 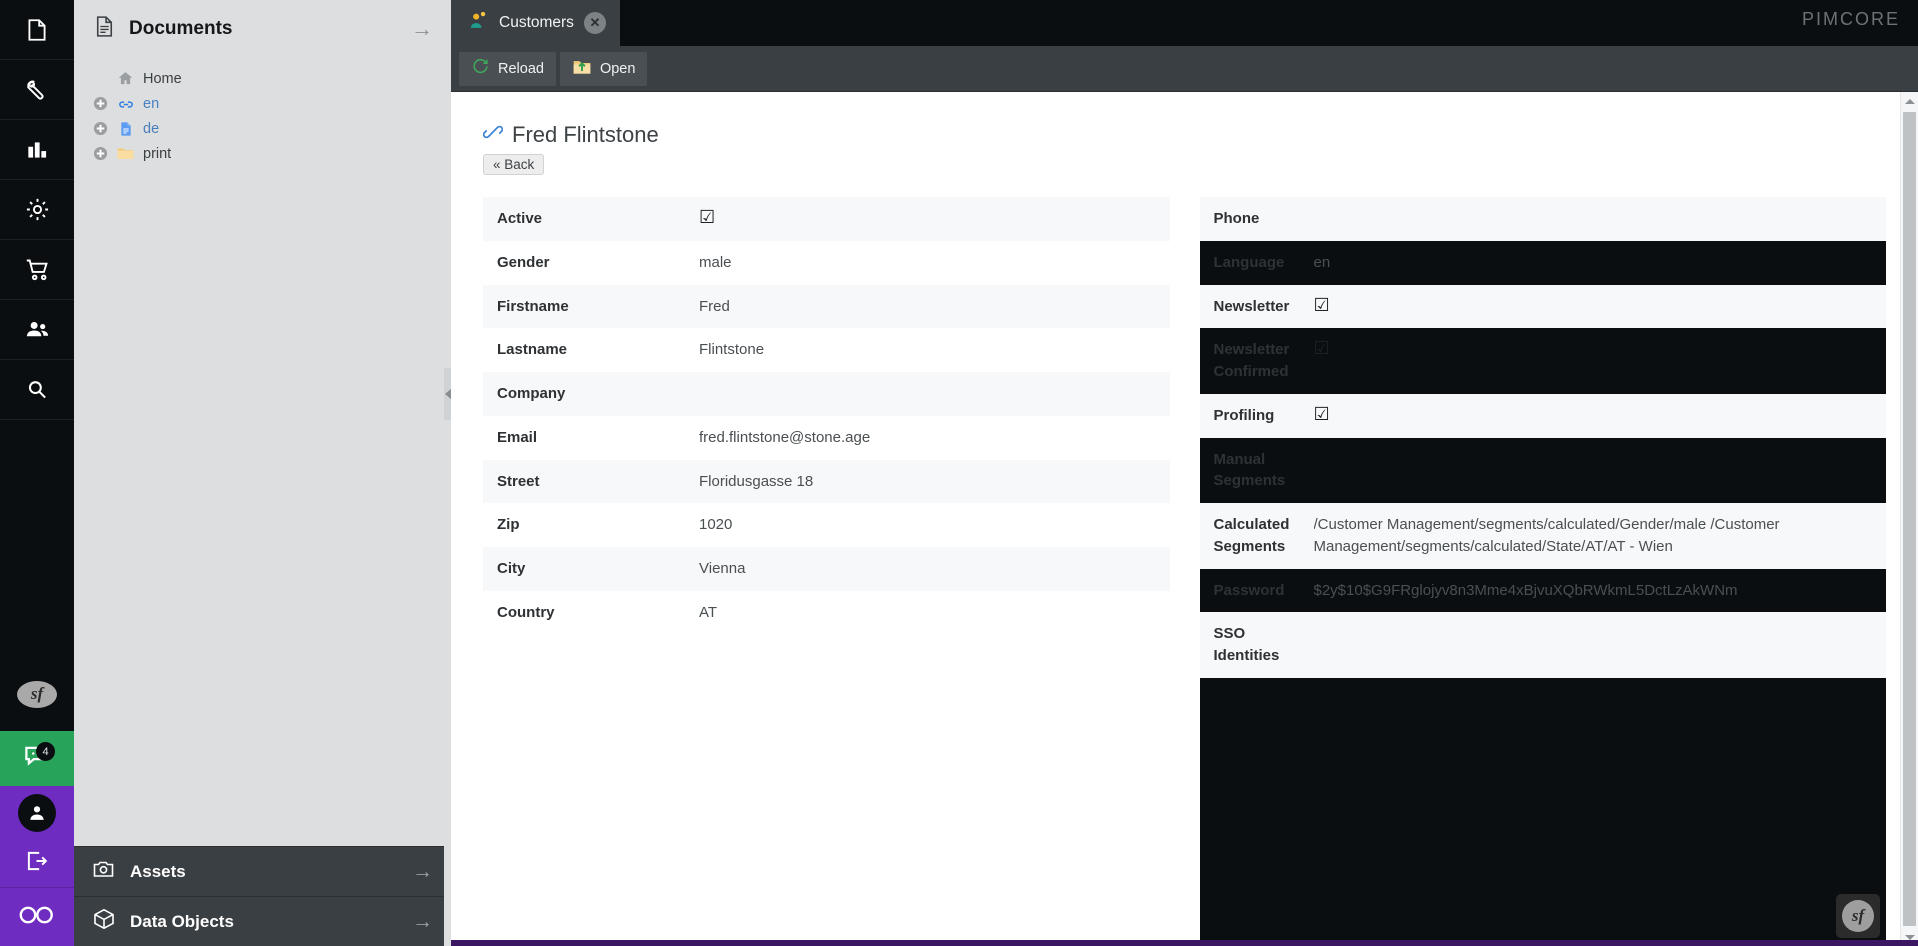 I want to click on rail-item-reports, so click(x=37, y=150).